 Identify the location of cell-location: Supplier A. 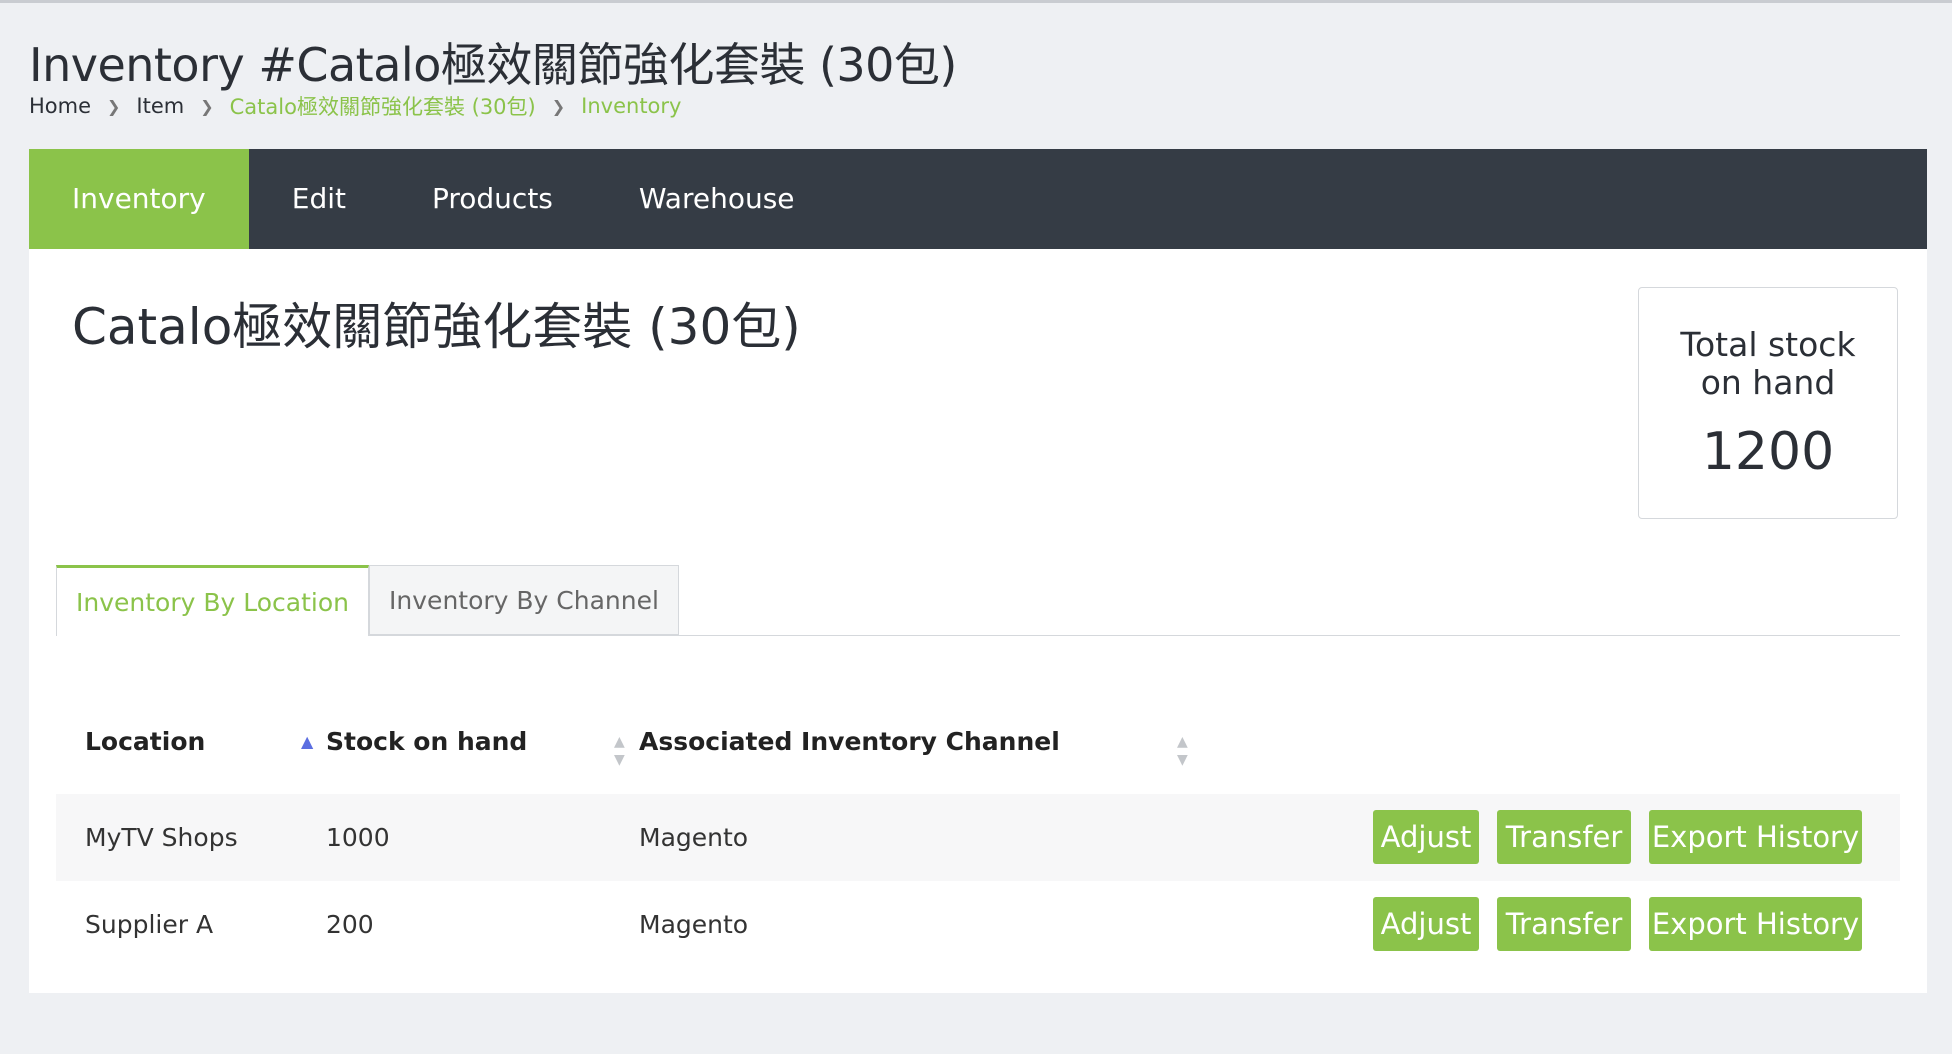
(149, 924).